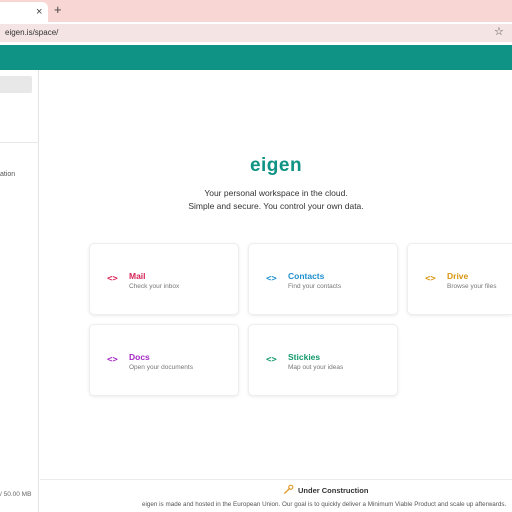  I want to click on footer-divider, so click(276, 479).